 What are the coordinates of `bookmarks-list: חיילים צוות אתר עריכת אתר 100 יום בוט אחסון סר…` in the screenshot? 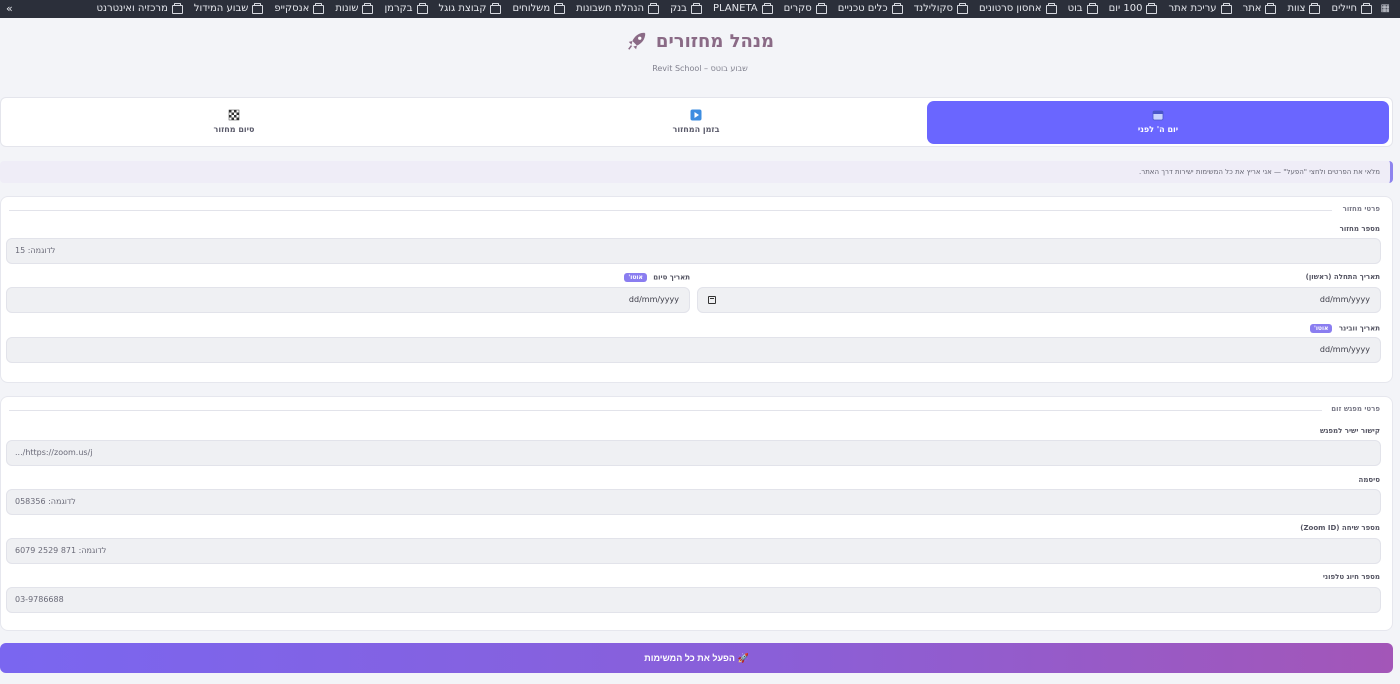 It's located at (728, 9).